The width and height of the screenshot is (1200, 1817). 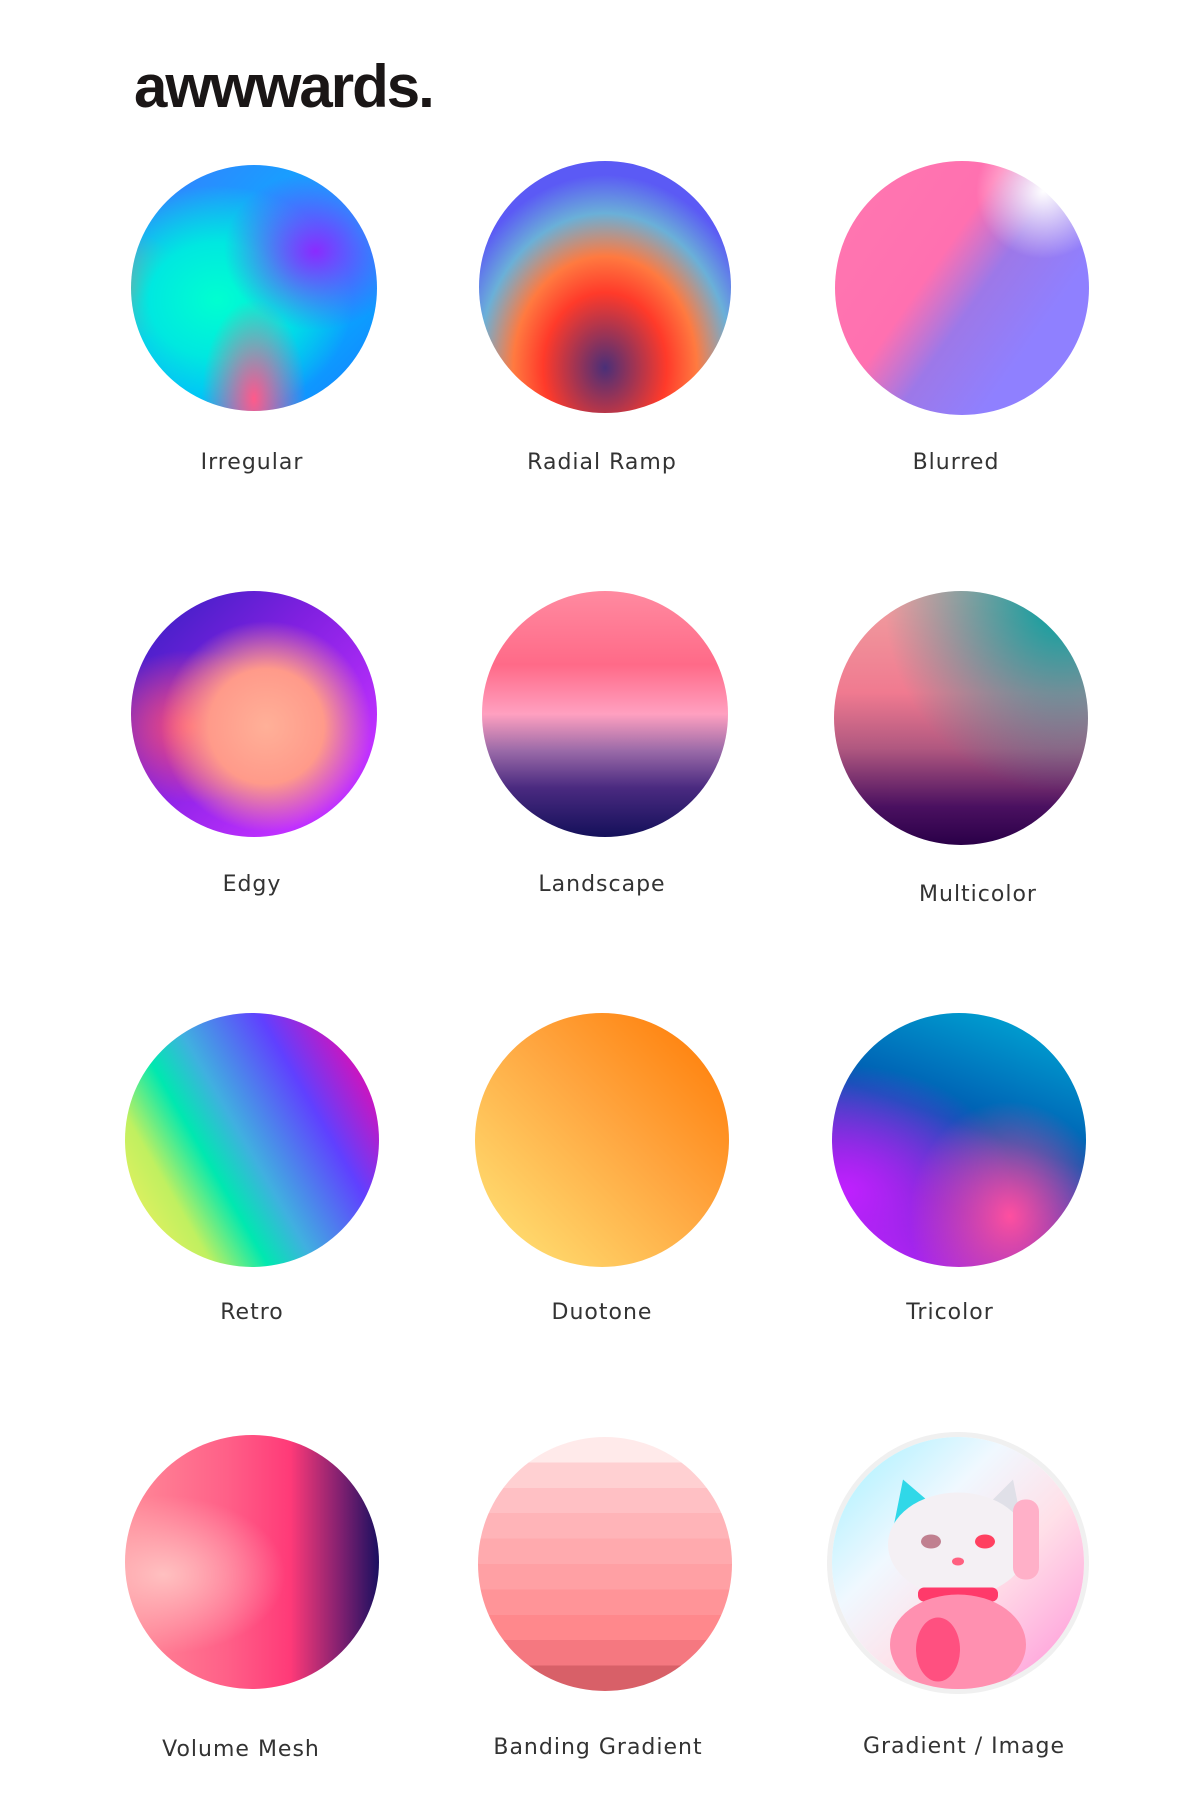 What do you see at coordinates (598, 1747) in the screenshot?
I see `label-banding-gradient: Banding Gradient` at bounding box center [598, 1747].